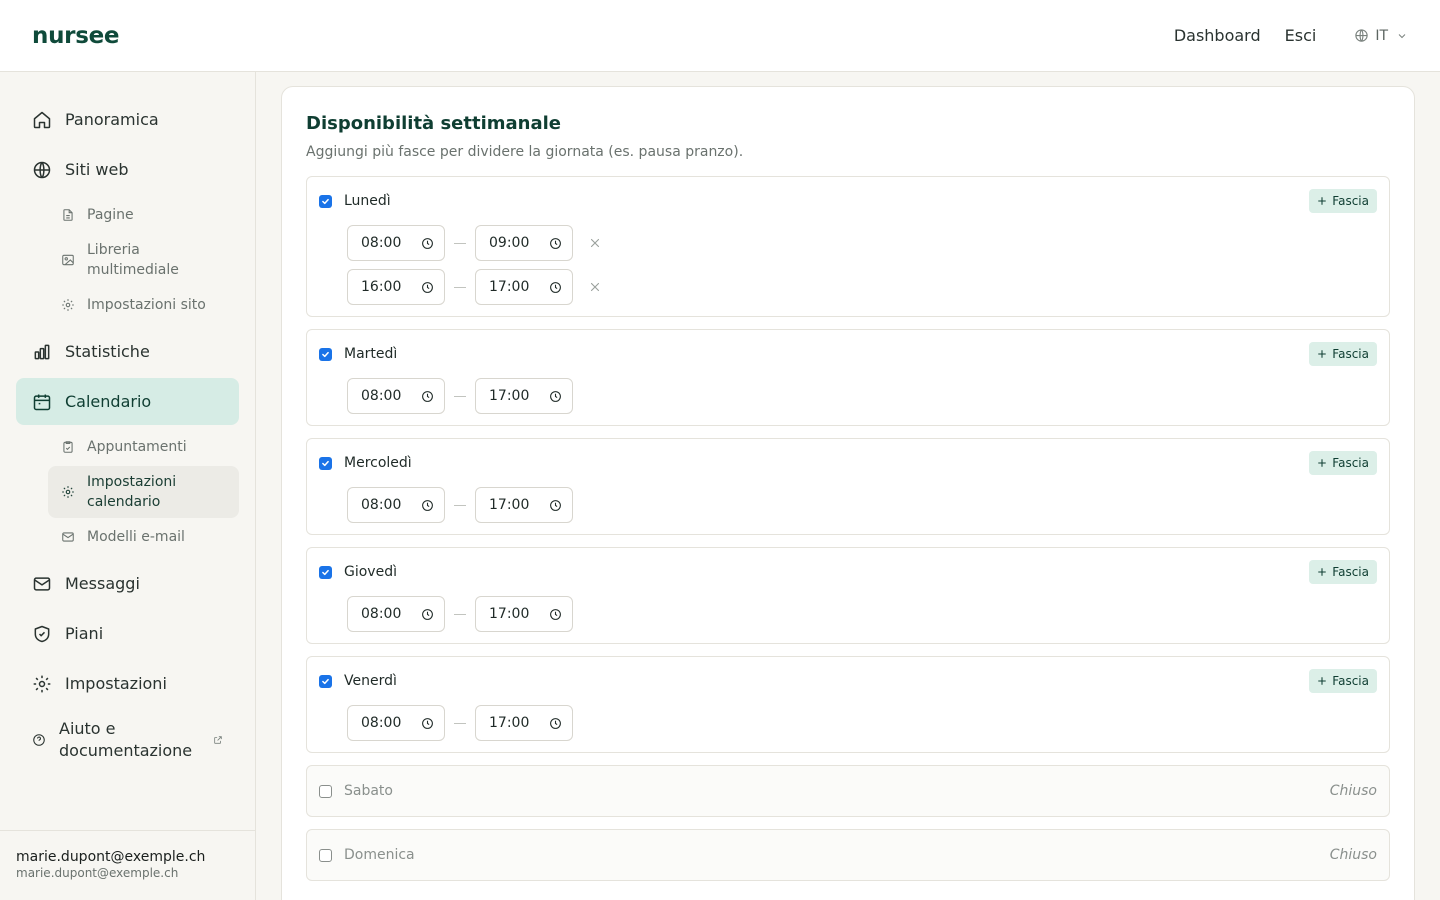 The height and width of the screenshot is (900, 1440). I want to click on sidebar-item-statistics: Statistiche, so click(127, 351).